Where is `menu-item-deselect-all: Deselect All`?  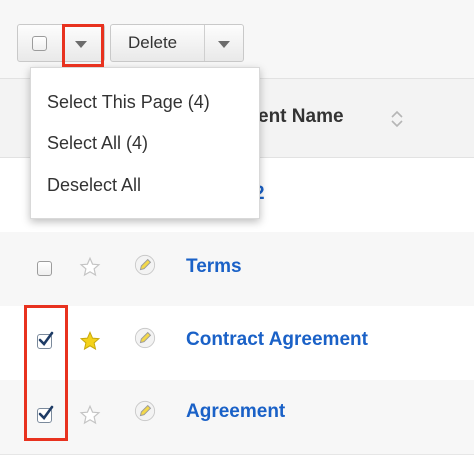 menu-item-deselect-all: Deselect All is located at coordinates (94, 185).